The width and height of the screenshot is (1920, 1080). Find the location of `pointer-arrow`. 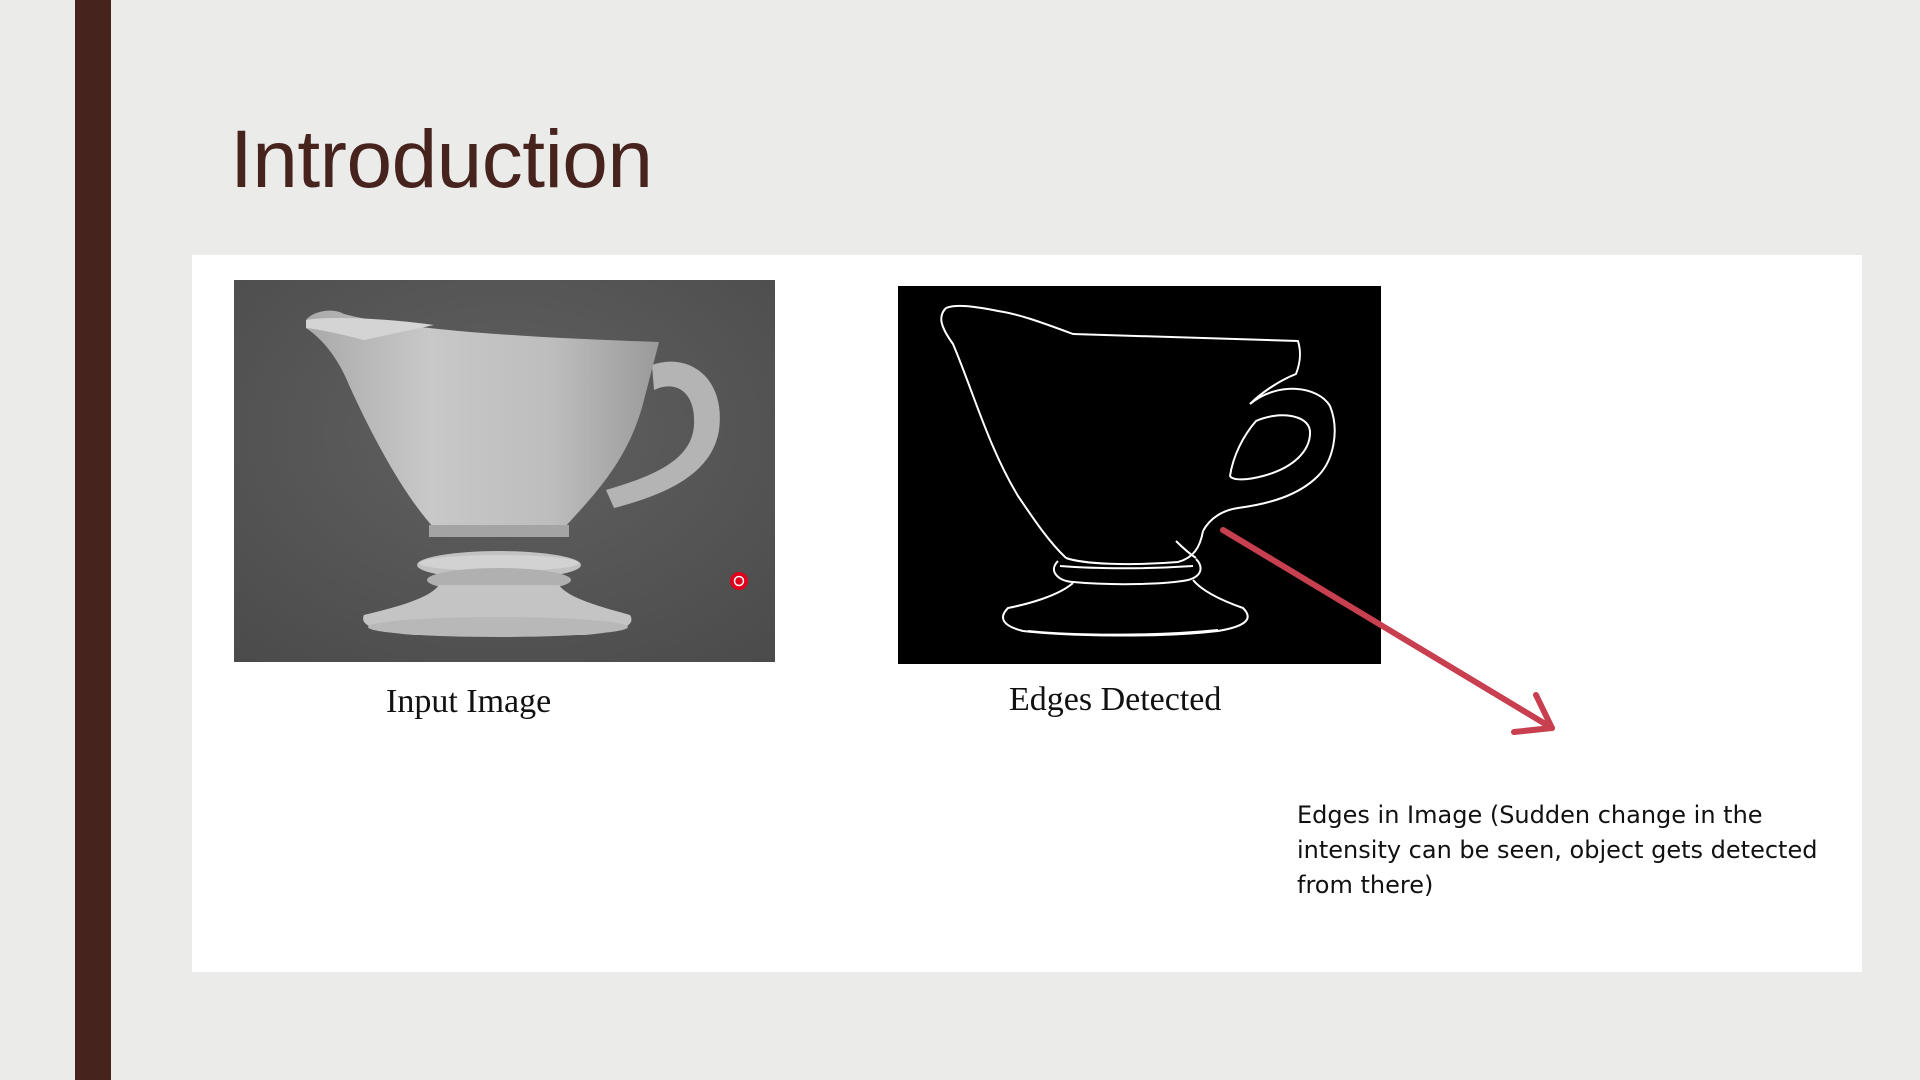

pointer-arrow is located at coordinates (1387, 631).